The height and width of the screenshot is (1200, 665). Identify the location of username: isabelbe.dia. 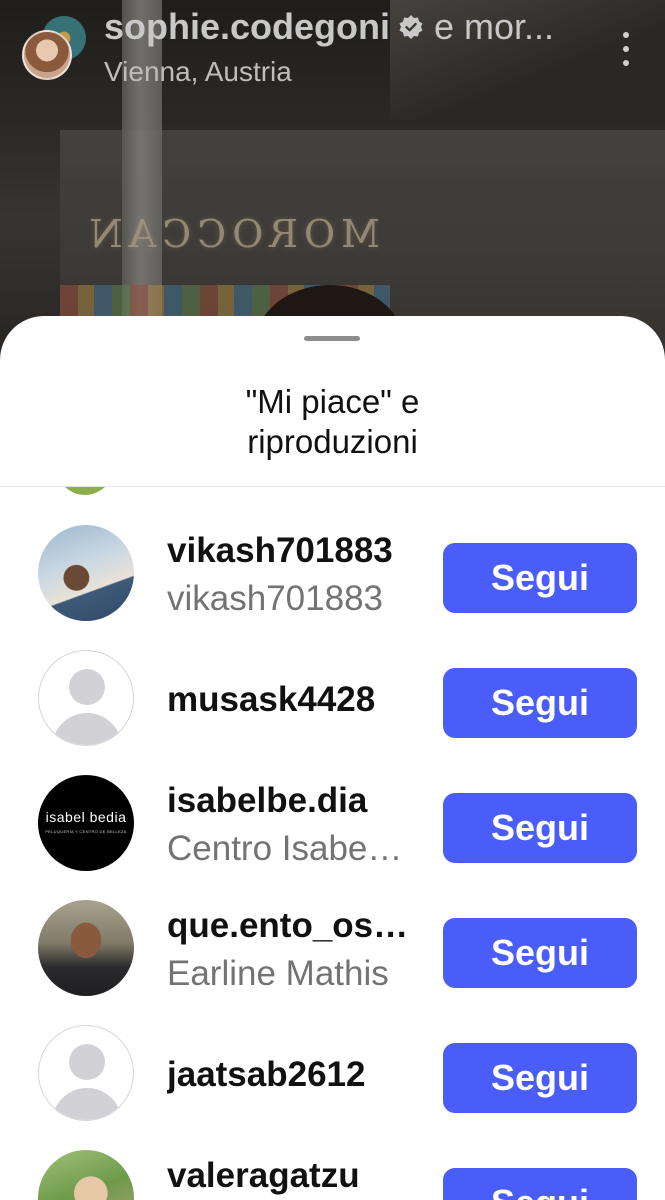
(267, 800).